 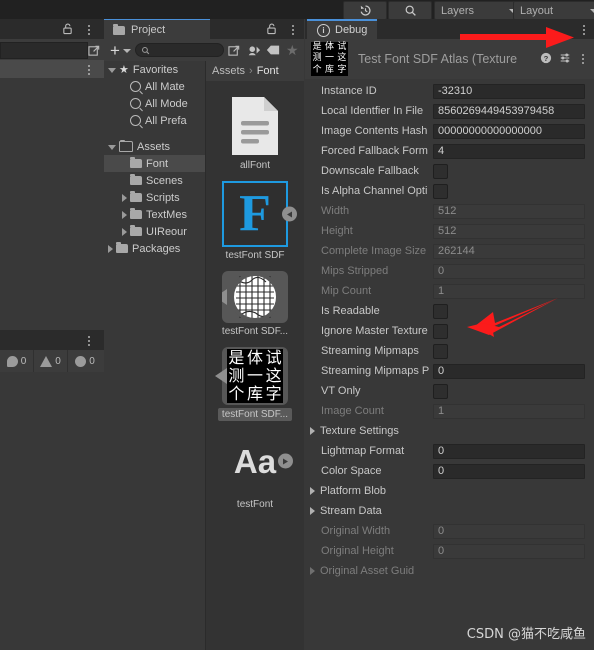 I want to click on left-panel-body, so click(x=52, y=213).